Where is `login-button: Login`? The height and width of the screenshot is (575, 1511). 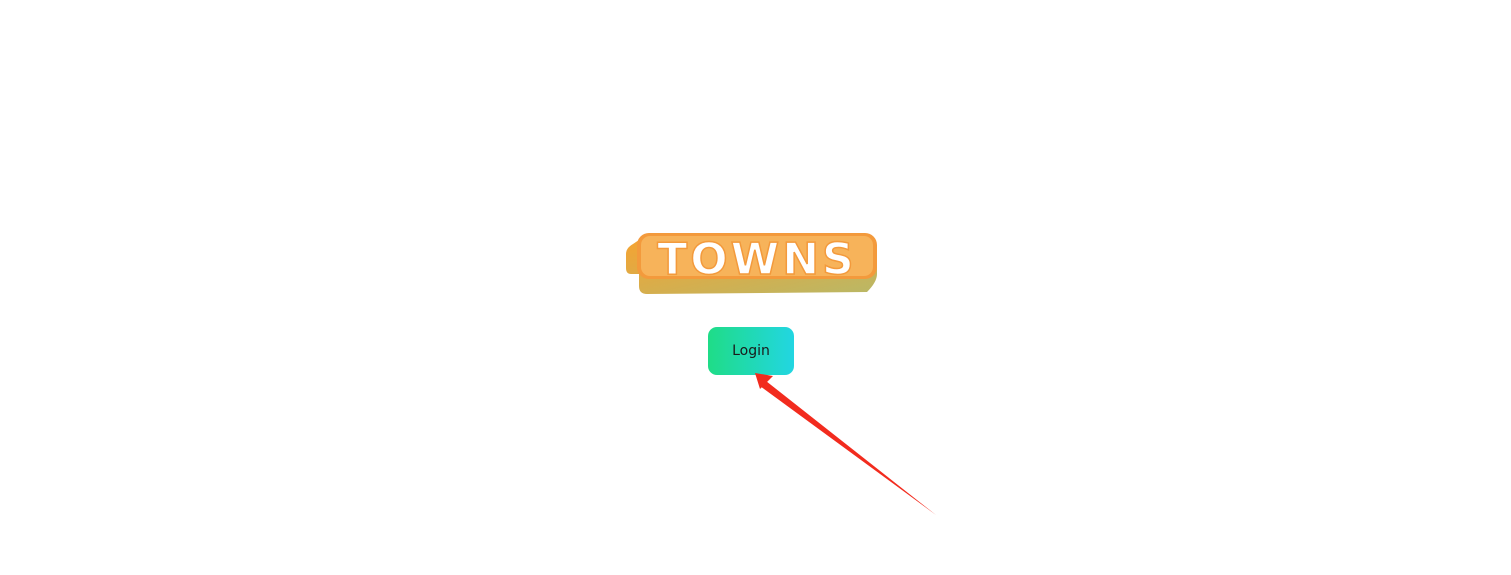
login-button: Login is located at coordinates (751, 351).